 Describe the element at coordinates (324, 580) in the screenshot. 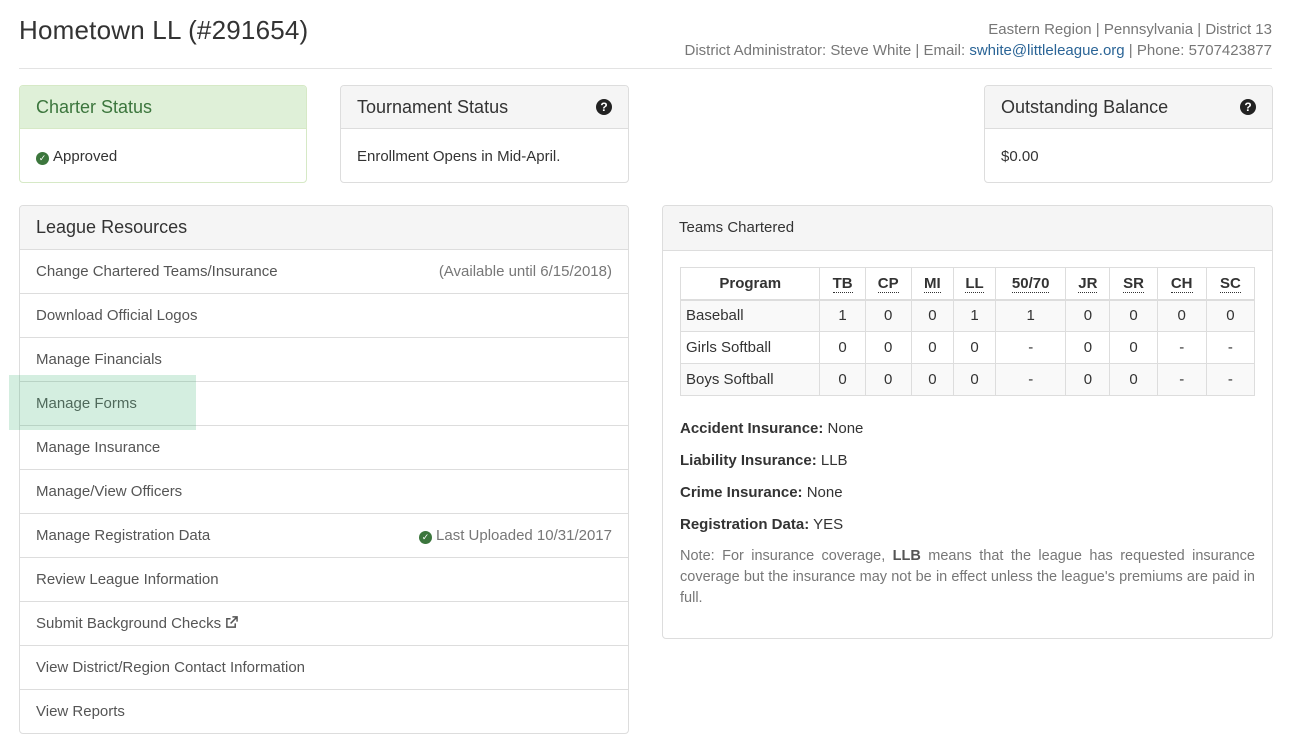

I see `resource-item-review-league-info: Review League Information` at that location.